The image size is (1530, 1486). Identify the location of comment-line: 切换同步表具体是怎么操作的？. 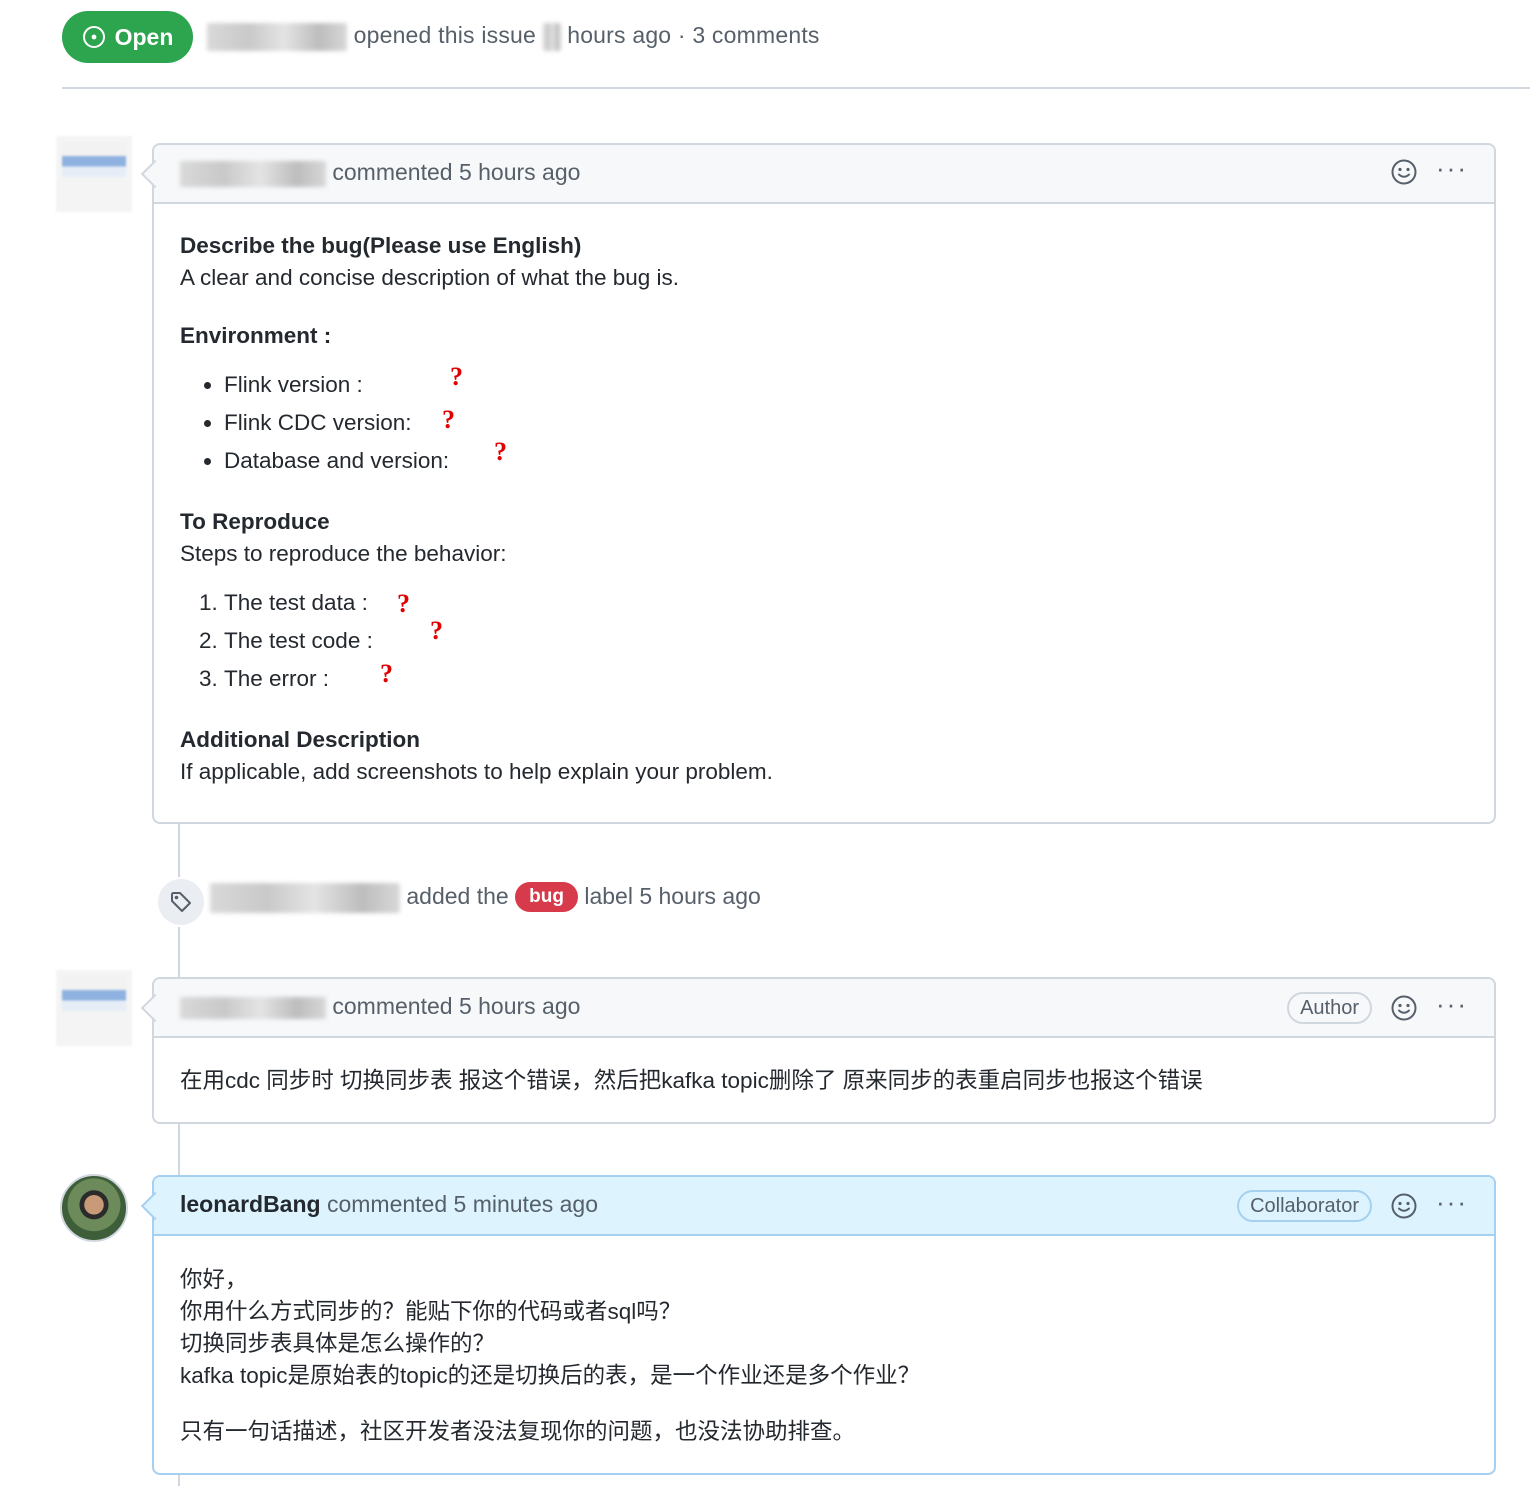
(338, 1343).